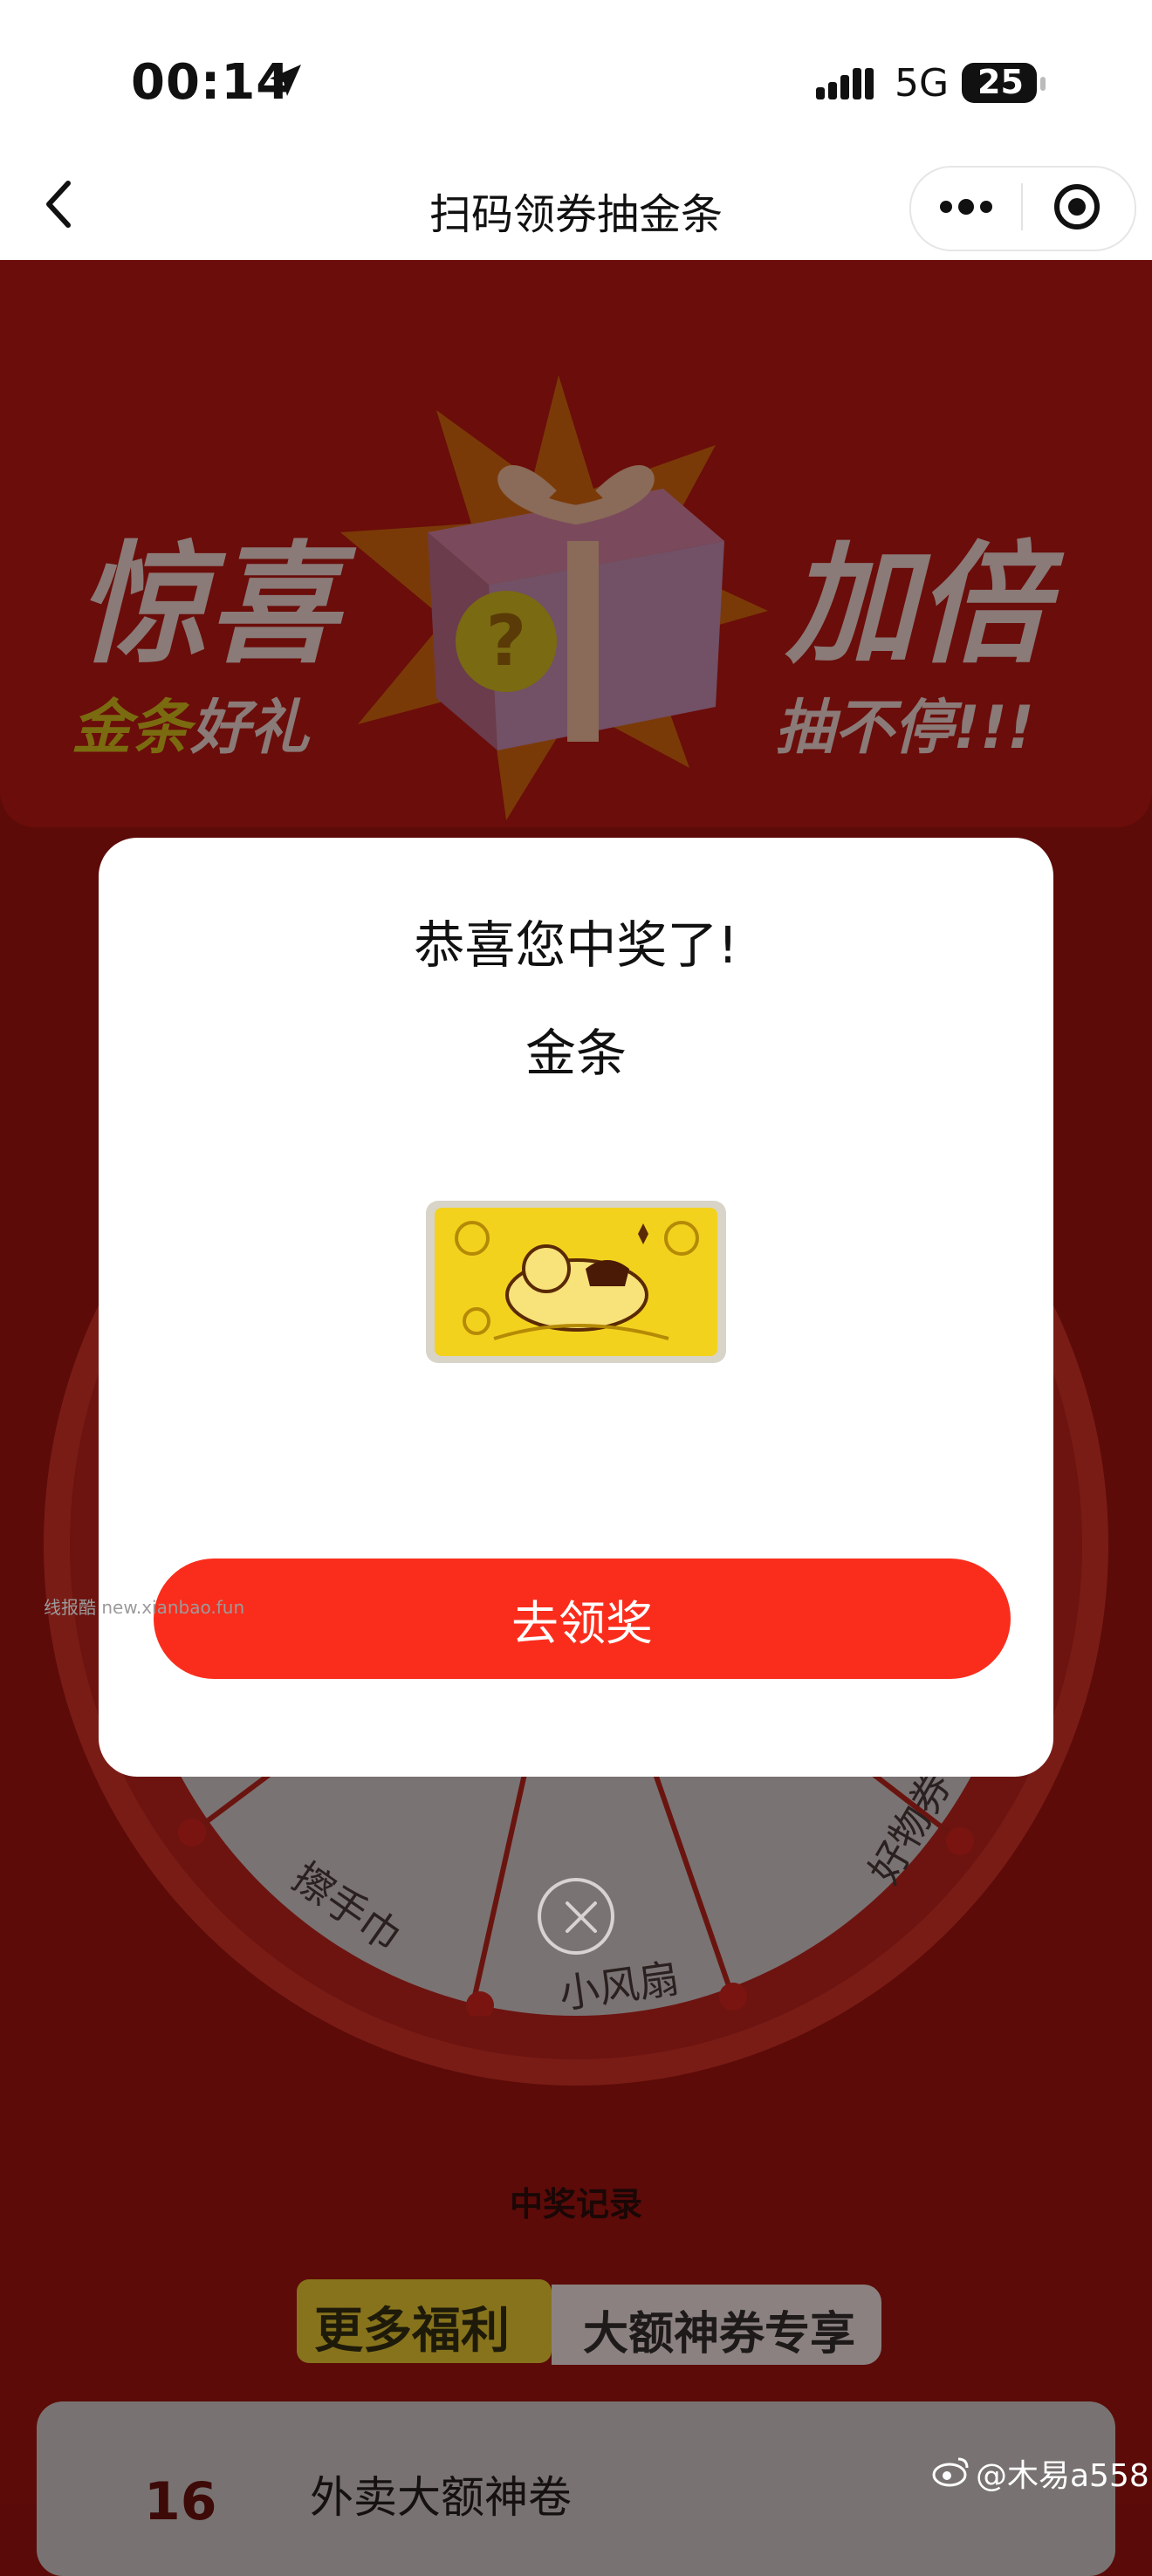 This screenshot has width=1152, height=2576. What do you see at coordinates (582, 1619) in the screenshot?
I see `claim-prize-button: 去领奖` at bounding box center [582, 1619].